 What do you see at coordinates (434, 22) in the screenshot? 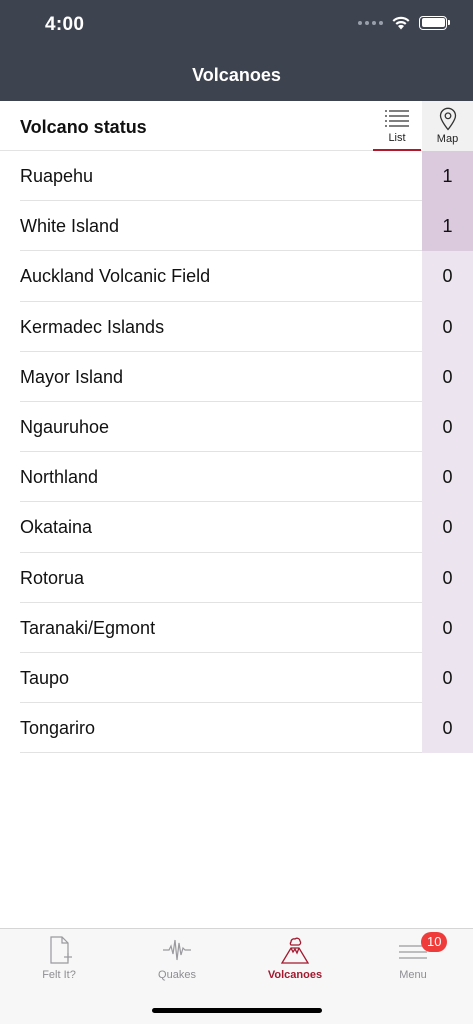
I see `battery-icon` at bounding box center [434, 22].